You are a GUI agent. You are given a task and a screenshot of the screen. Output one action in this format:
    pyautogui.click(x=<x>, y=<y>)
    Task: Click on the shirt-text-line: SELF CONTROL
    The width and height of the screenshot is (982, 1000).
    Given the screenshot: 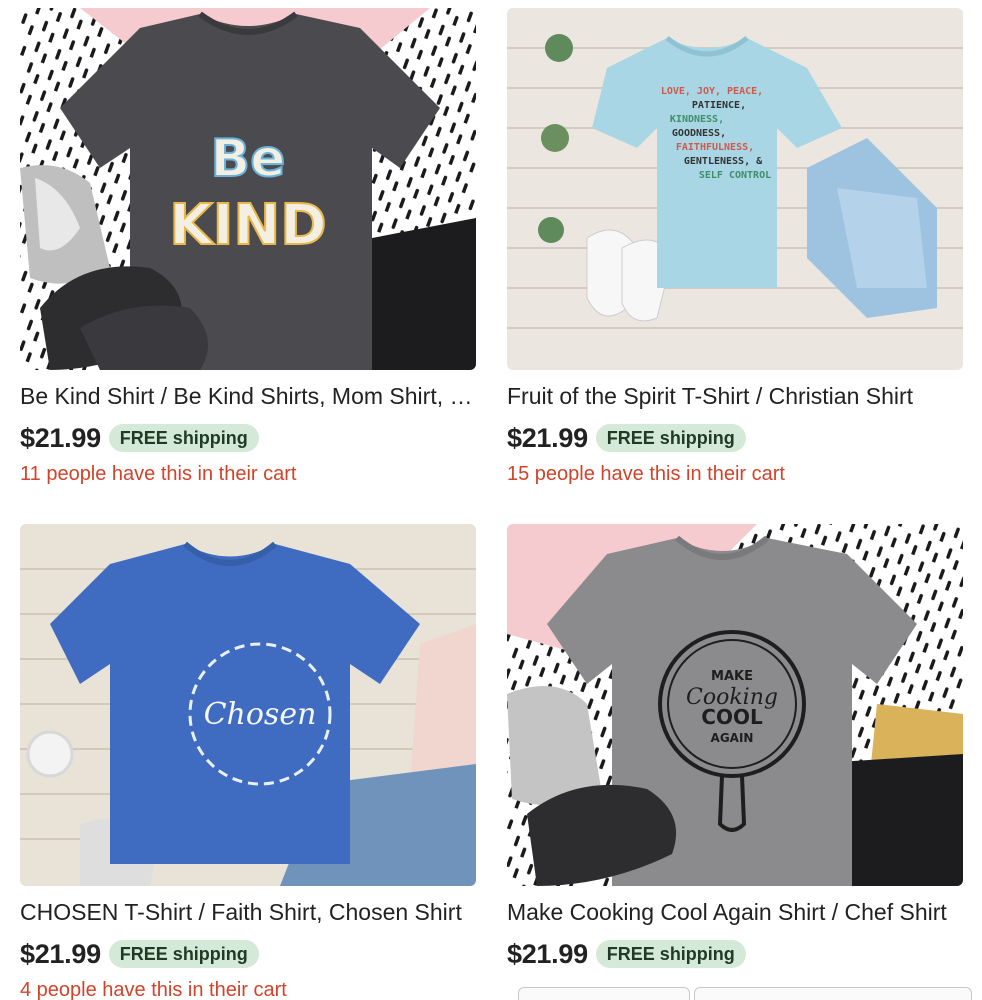 What is the action you would take?
    pyautogui.click(x=735, y=175)
    